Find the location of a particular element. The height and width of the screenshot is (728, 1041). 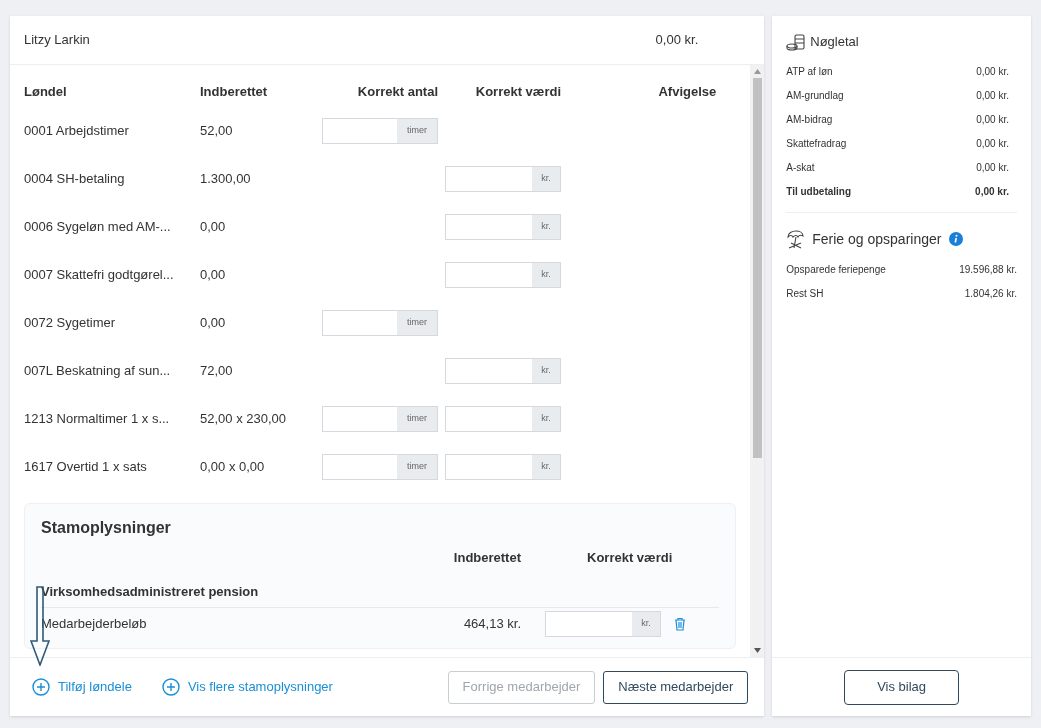

reported-value: 1.300,00 is located at coordinates (226, 179).